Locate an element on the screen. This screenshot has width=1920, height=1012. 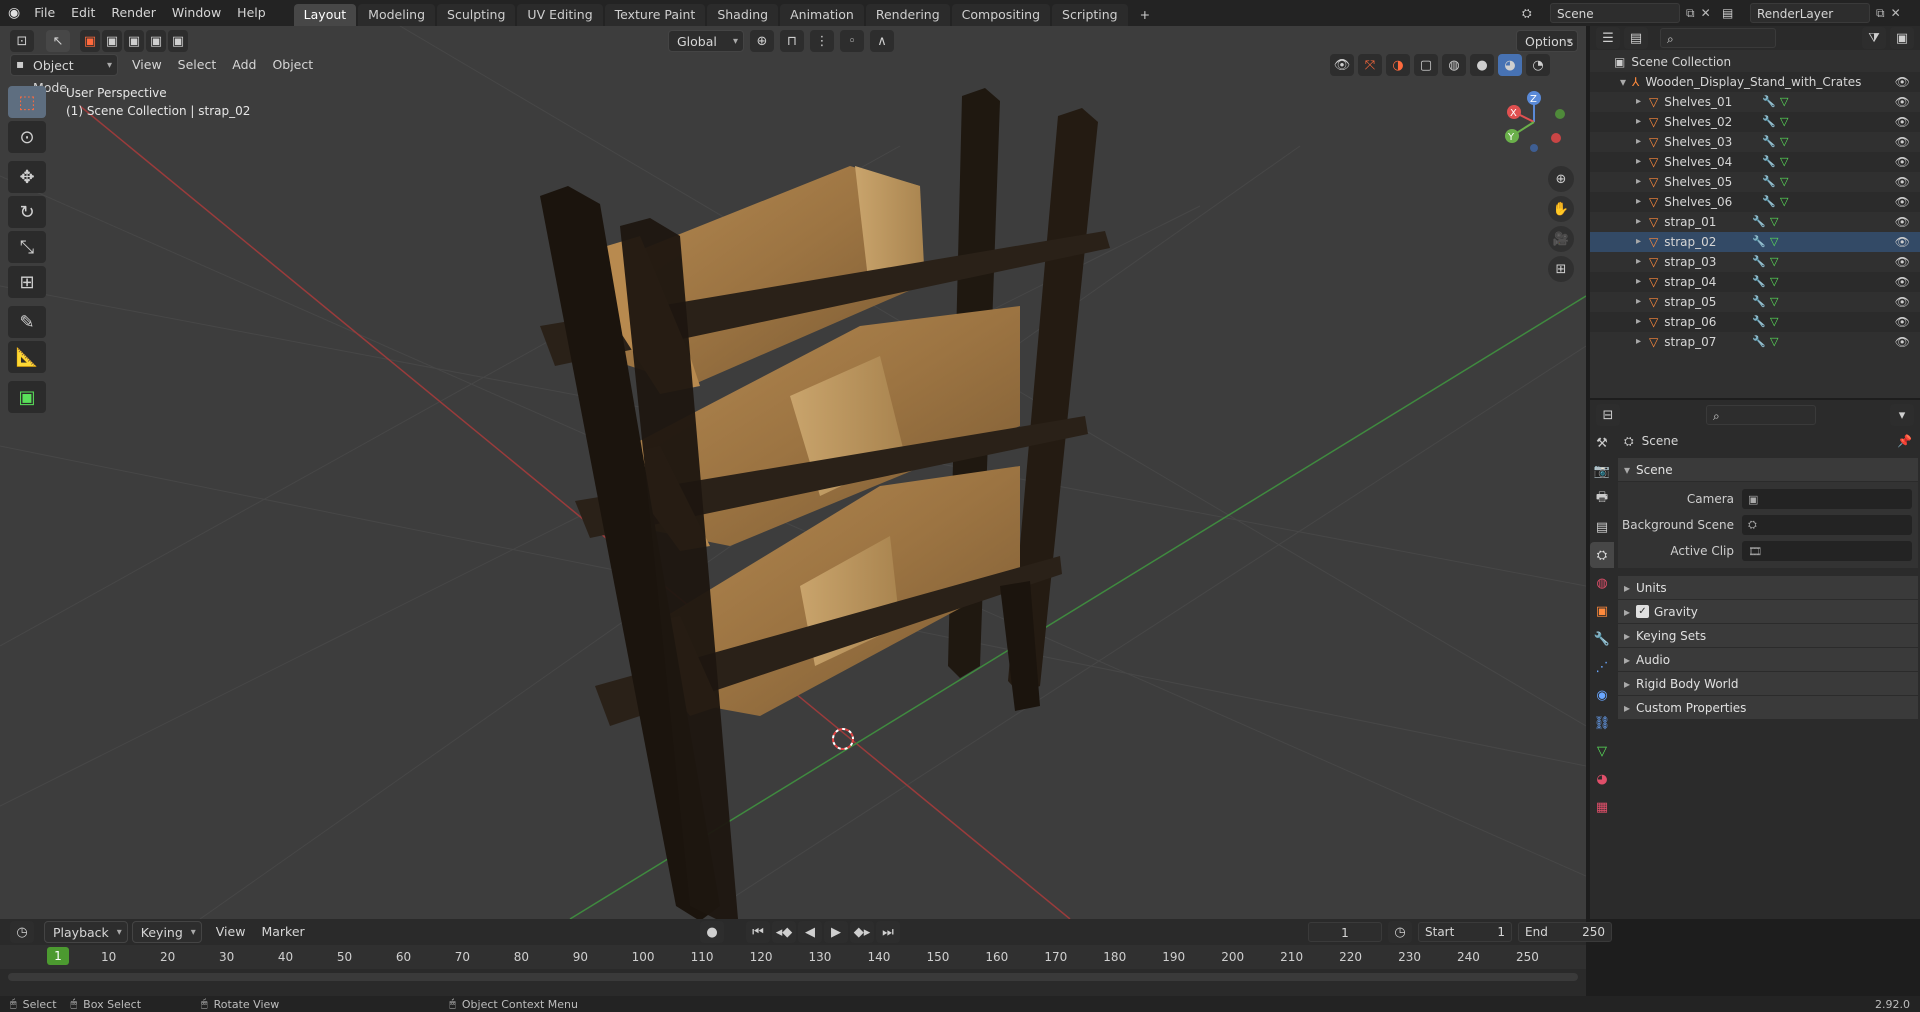
pan-hand-icon: ✋ is located at coordinates (1561, 209).